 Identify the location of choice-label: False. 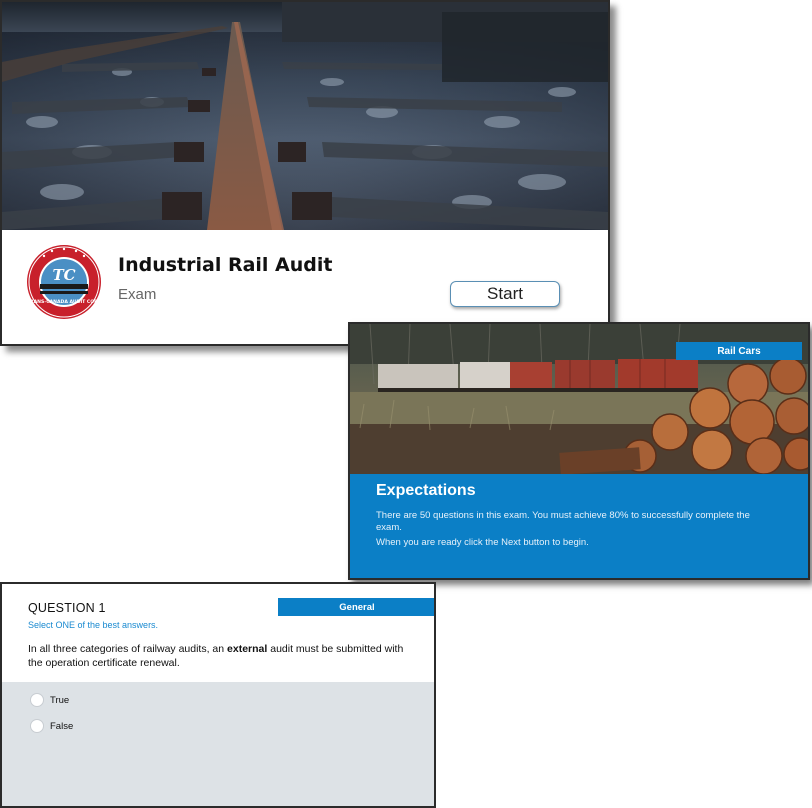
(62, 726).